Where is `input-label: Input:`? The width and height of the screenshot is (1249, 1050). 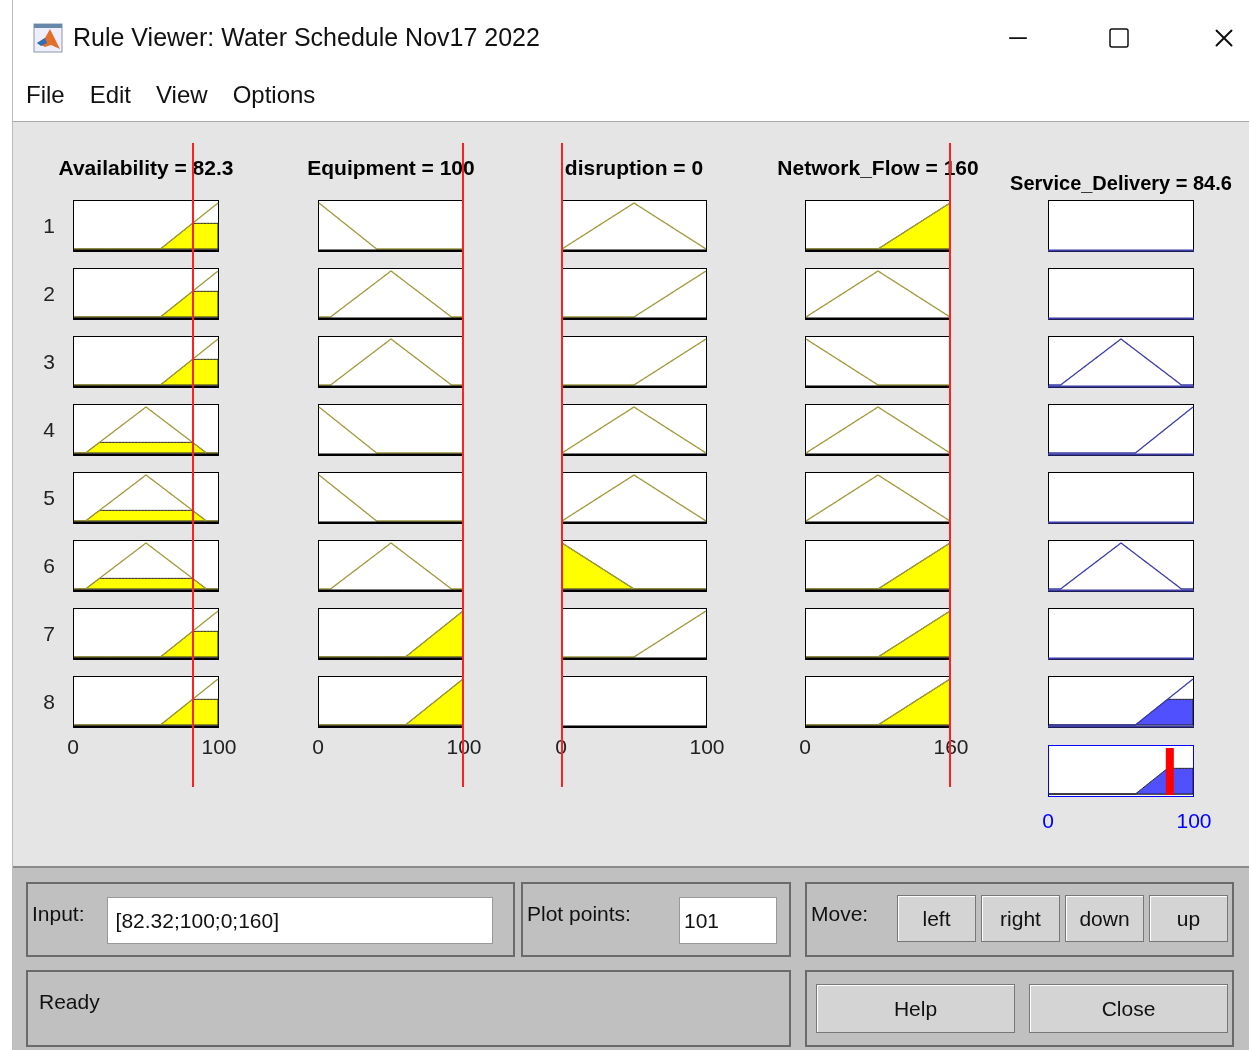
input-label: Input: is located at coordinates (58, 914).